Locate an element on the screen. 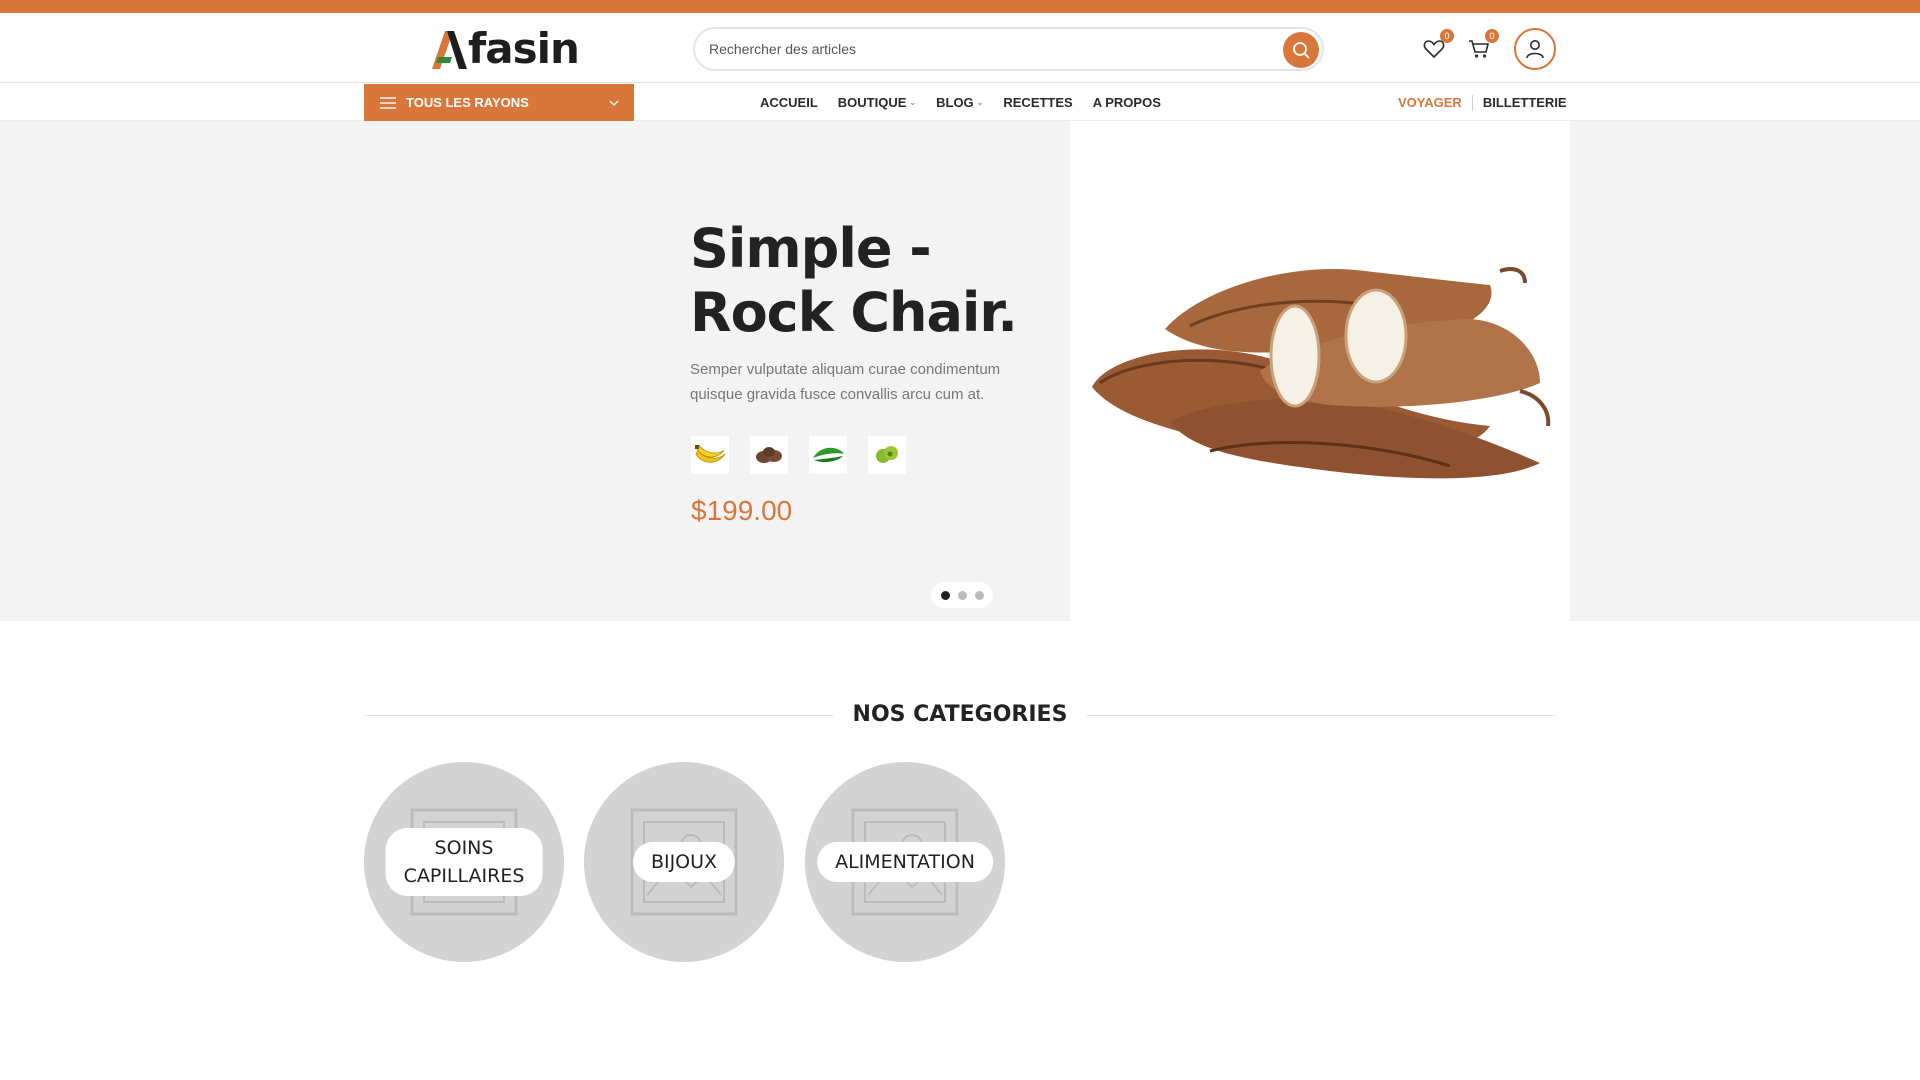  menu-item-boutique: BOUTIQUE ⌄ is located at coordinates (877, 102).